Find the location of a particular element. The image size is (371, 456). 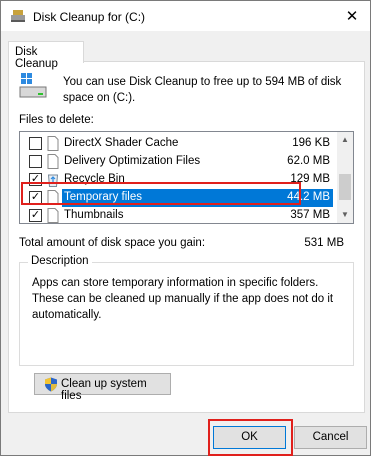

scroll-thumb is located at coordinates (345, 187).